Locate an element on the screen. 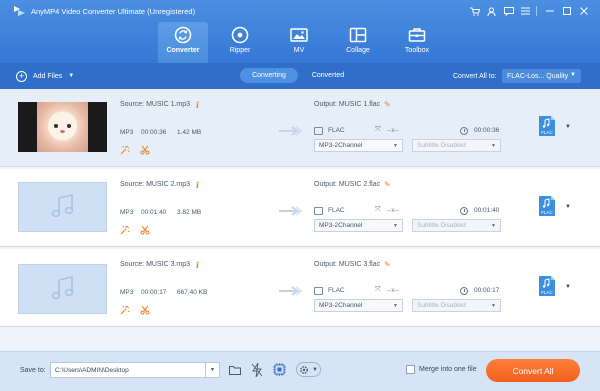  merge-checkbox is located at coordinates (410, 369).